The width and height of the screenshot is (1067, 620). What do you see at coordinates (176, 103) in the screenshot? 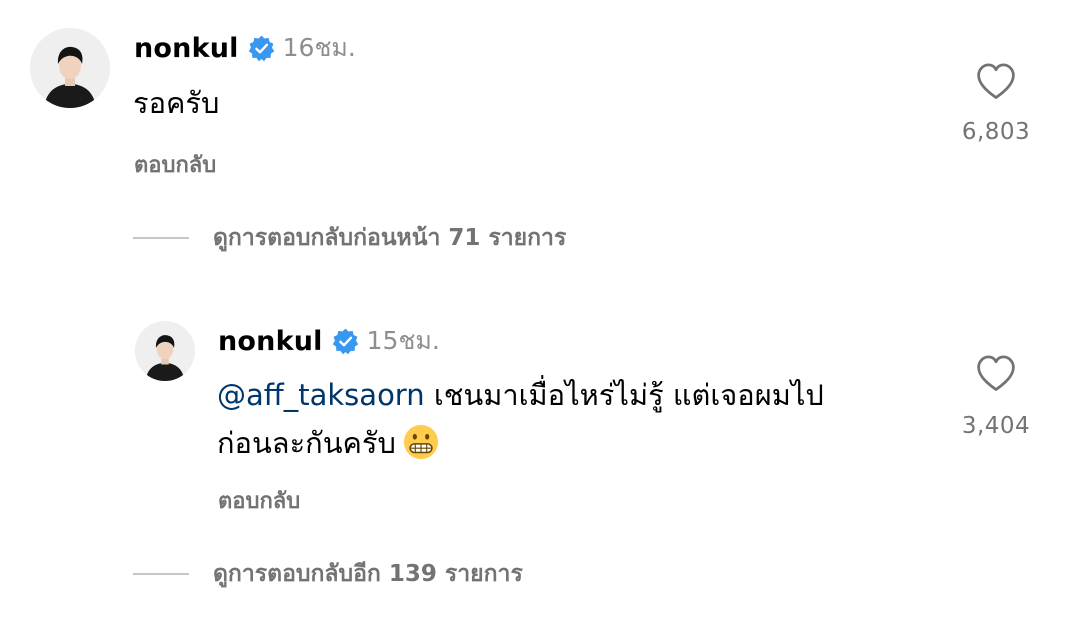
I see `comment-text: รอครับ` at bounding box center [176, 103].